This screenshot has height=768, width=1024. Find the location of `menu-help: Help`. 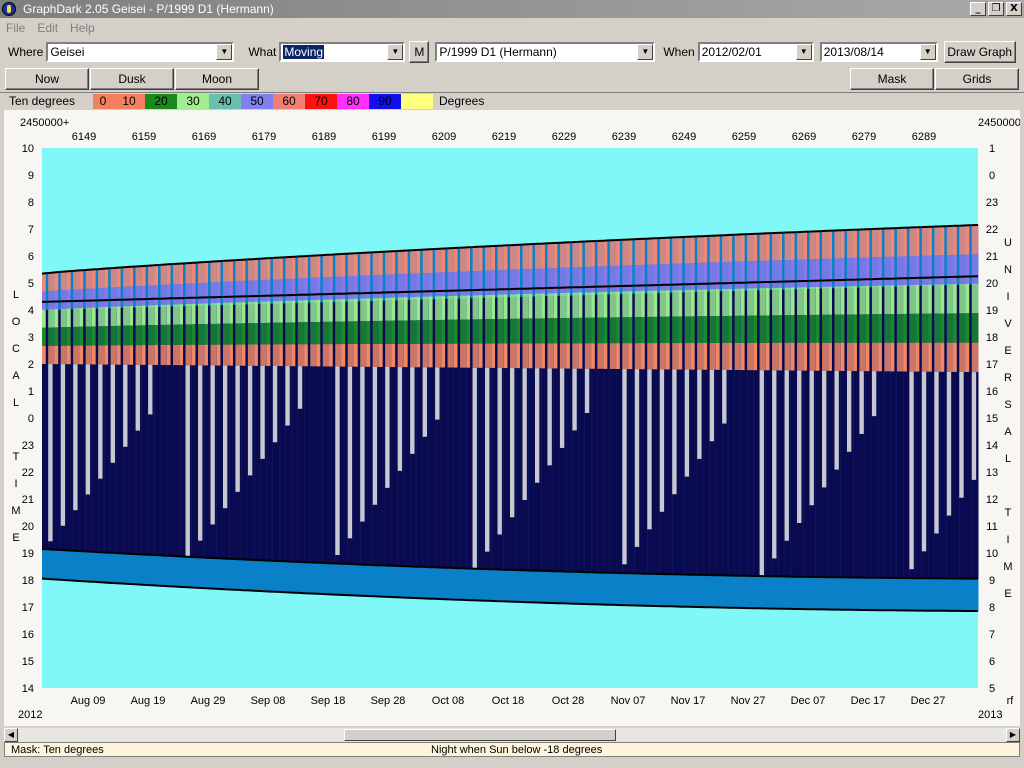

menu-help: Help is located at coordinates (82, 28).